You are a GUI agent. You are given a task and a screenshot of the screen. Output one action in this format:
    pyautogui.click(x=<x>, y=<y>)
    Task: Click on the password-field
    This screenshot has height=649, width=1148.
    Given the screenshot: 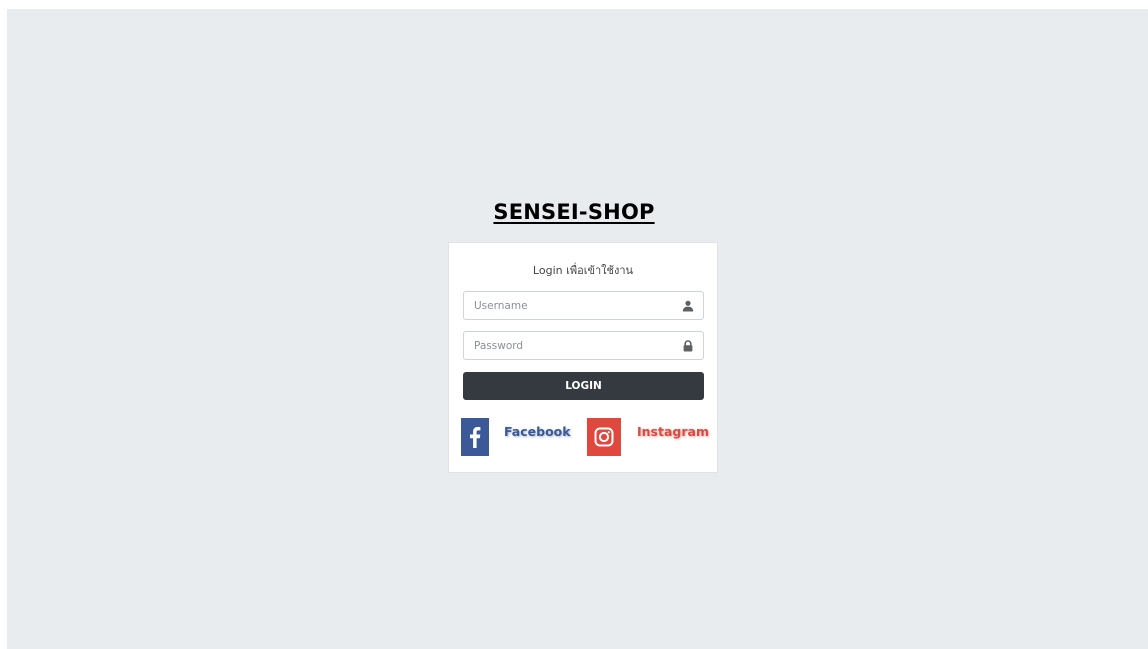 What is the action you would take?
    pyautogui.click(x=583, y=345)
    